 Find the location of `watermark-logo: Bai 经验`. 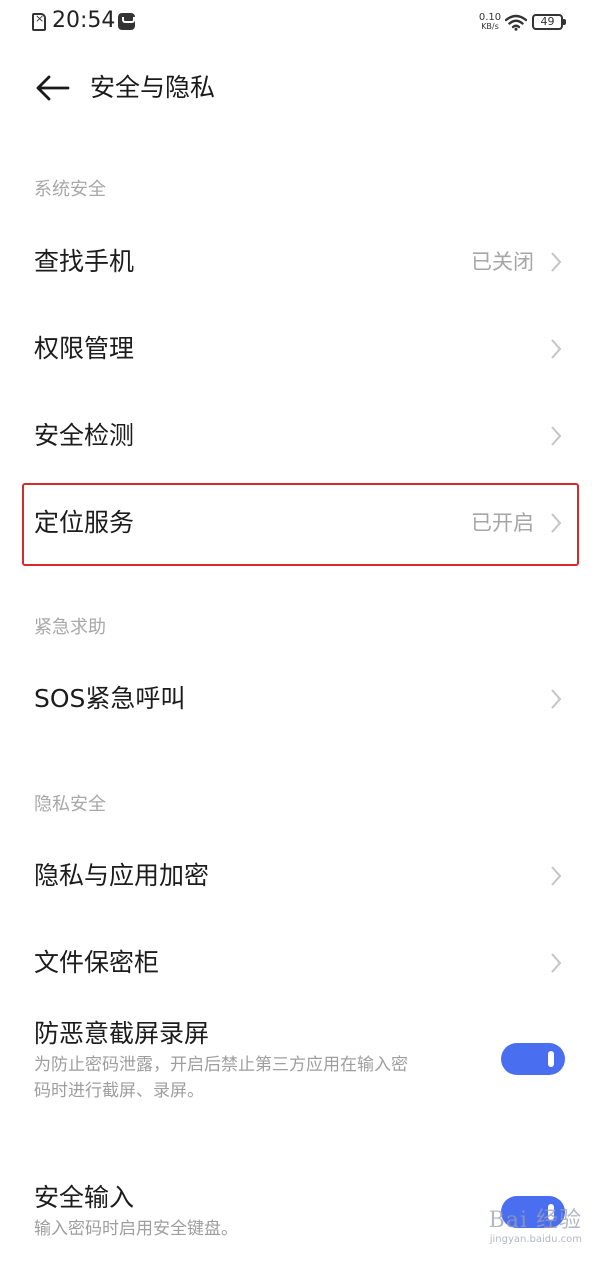

watermark-logo: Bai 经验 is located at coordinates (535, 1220).